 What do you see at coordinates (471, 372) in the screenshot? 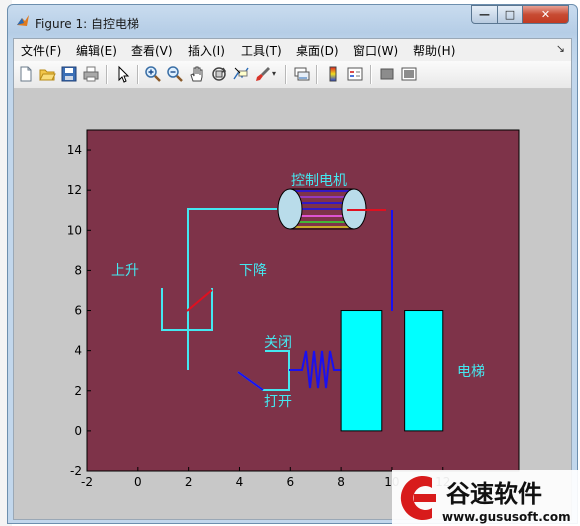
I see `elevator-label: 电梯` at bounding box center [471, 372].